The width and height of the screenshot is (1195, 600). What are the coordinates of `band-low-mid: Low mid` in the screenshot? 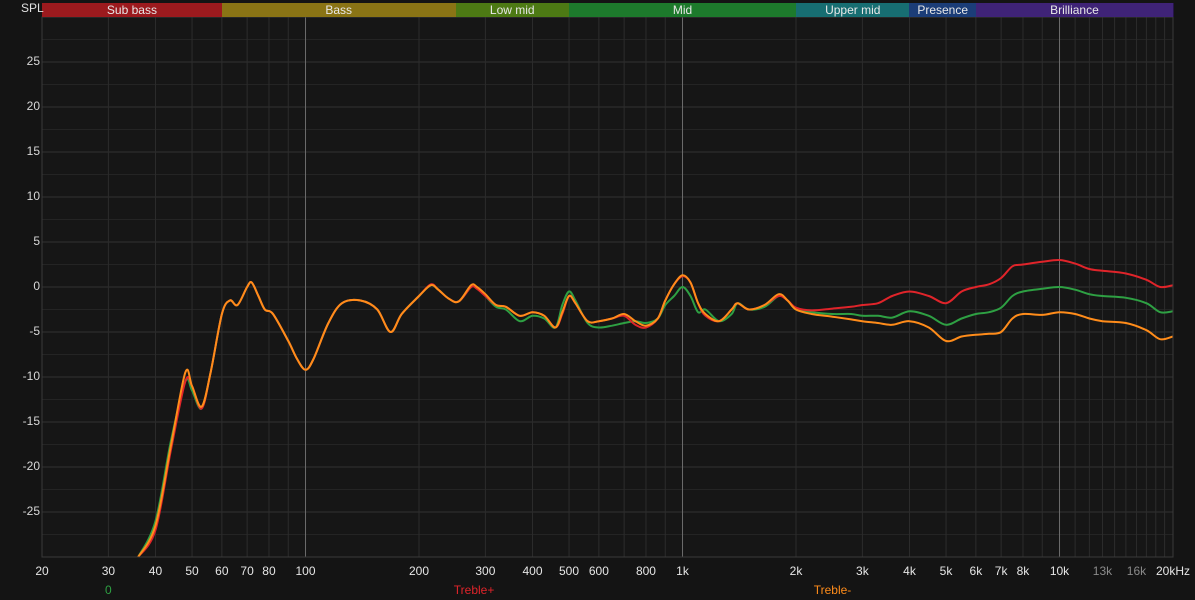 It's located at (513, 10).